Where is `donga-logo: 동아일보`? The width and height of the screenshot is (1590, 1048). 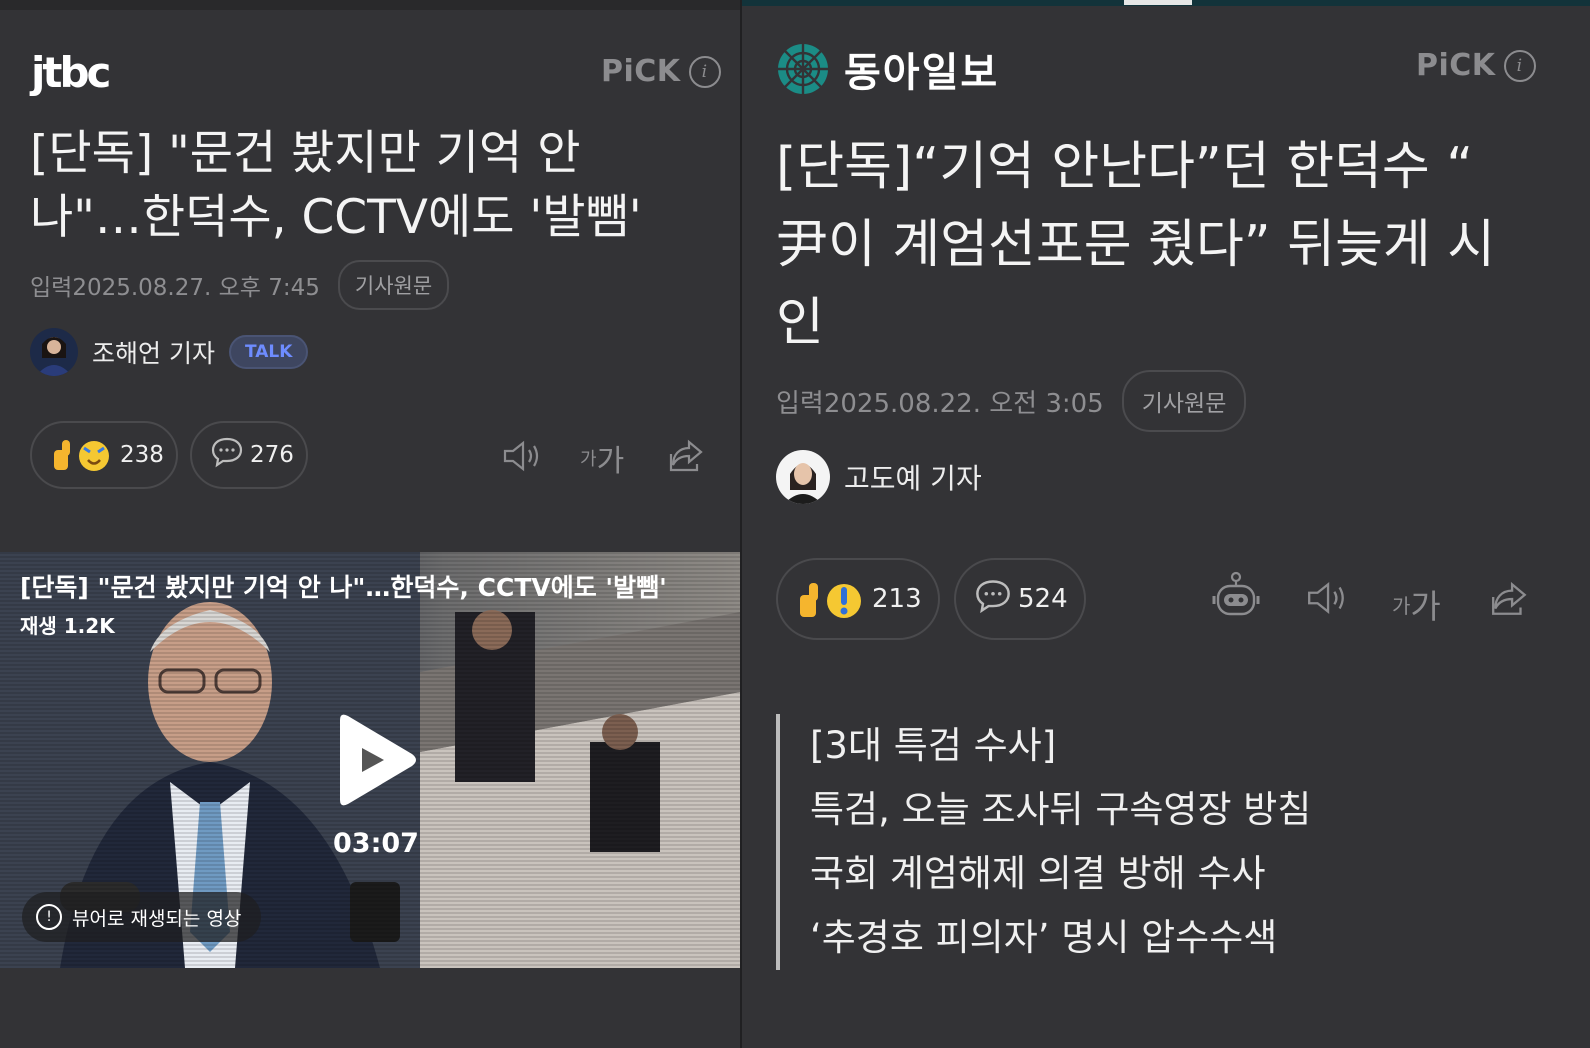
donga-logo: 동아일보 is located at coordinates (887, 69).